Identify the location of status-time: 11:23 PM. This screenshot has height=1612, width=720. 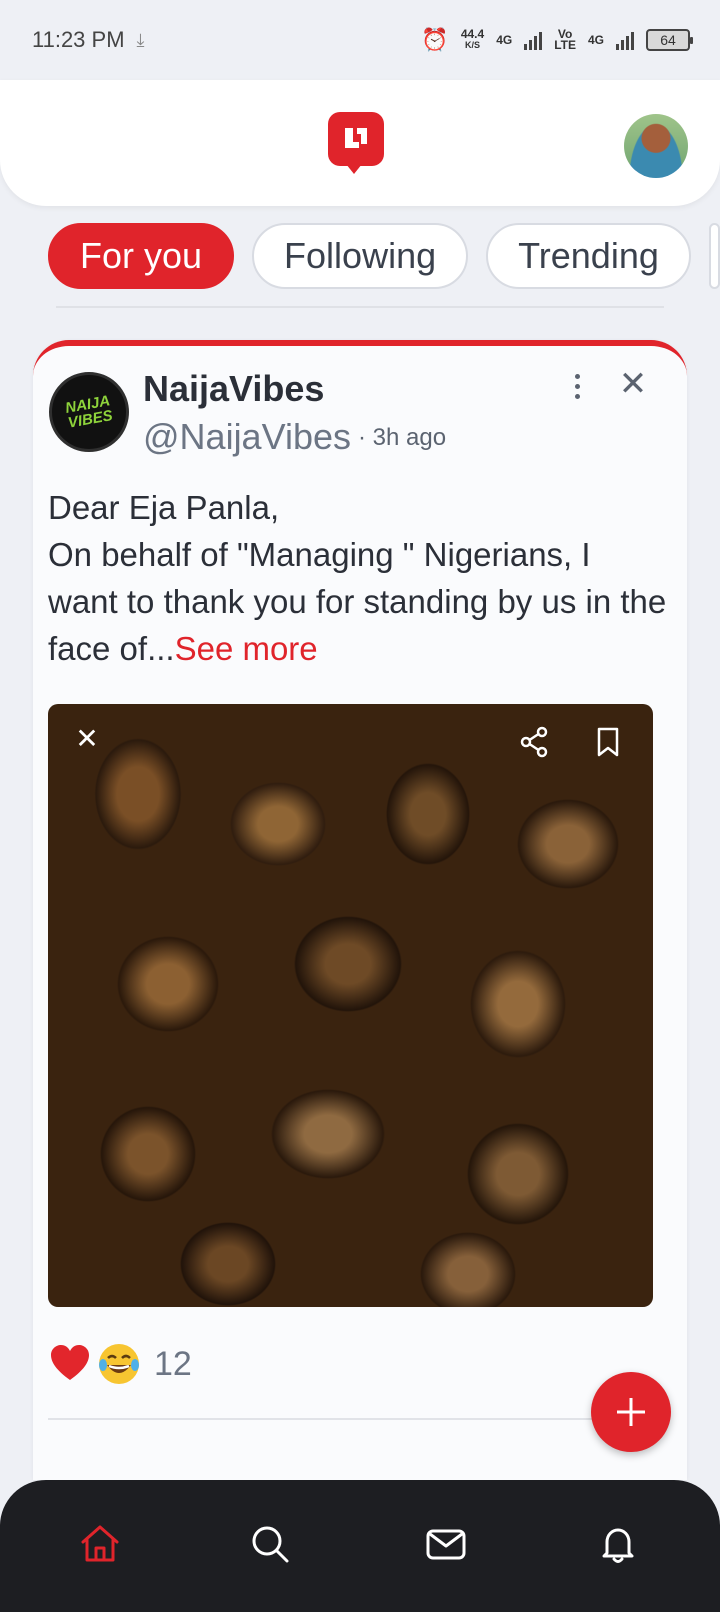
(78, 39).